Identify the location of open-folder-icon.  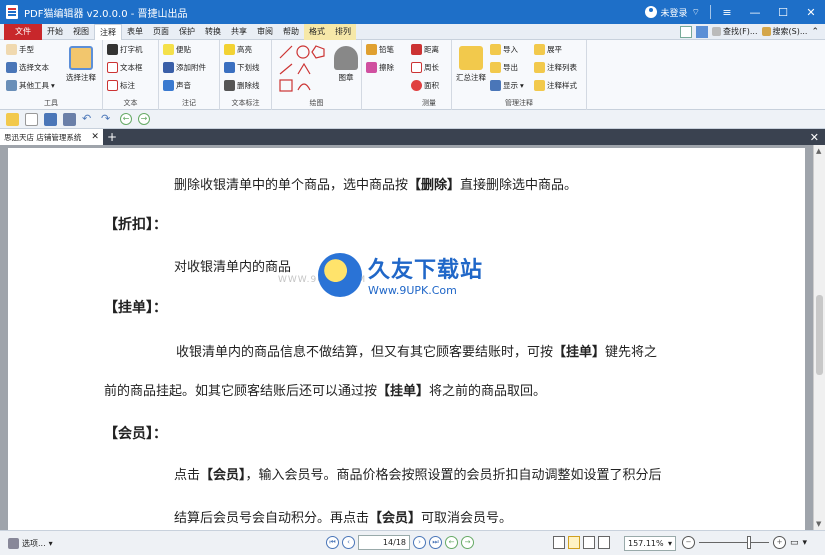
(12, 119).